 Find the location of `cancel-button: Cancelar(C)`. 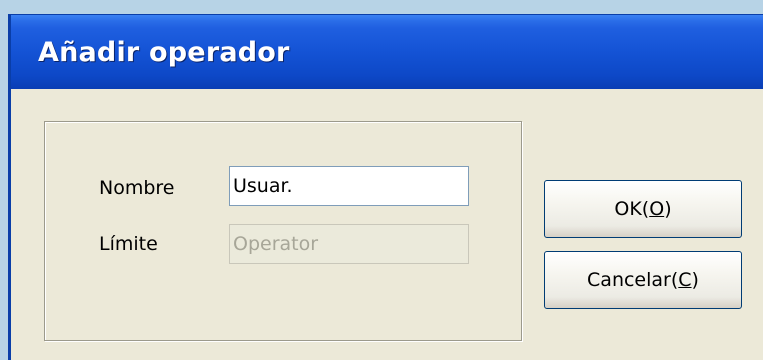

cancel-button: Cancelar(C) is located at coordinates (643, 280).